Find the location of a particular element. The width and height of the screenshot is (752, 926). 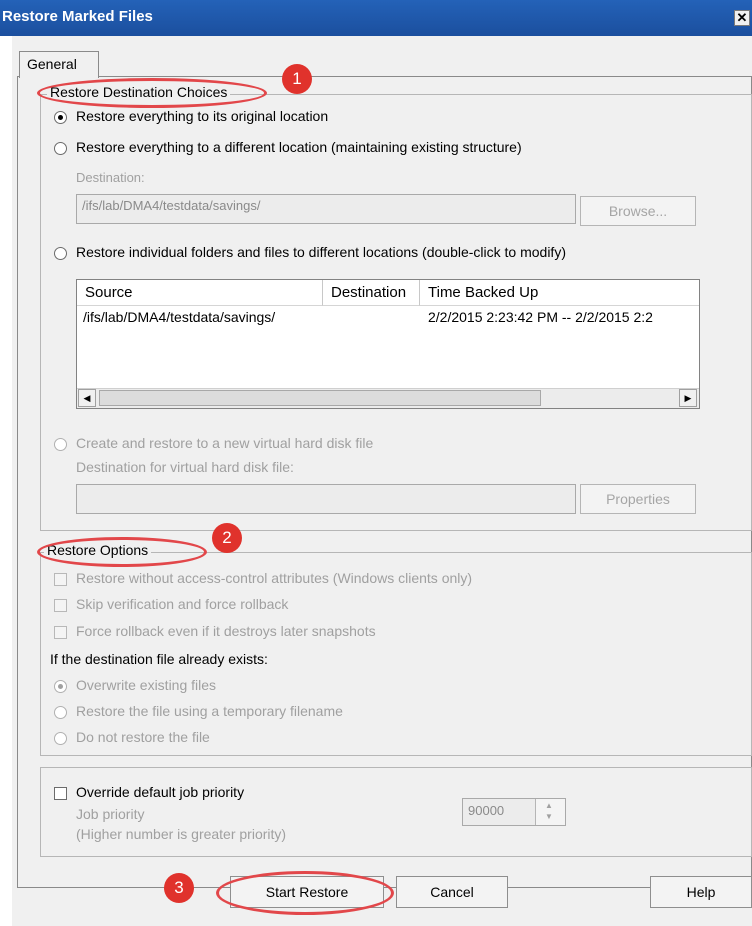

radio-temp-filename is located at coordinates (60, 712).